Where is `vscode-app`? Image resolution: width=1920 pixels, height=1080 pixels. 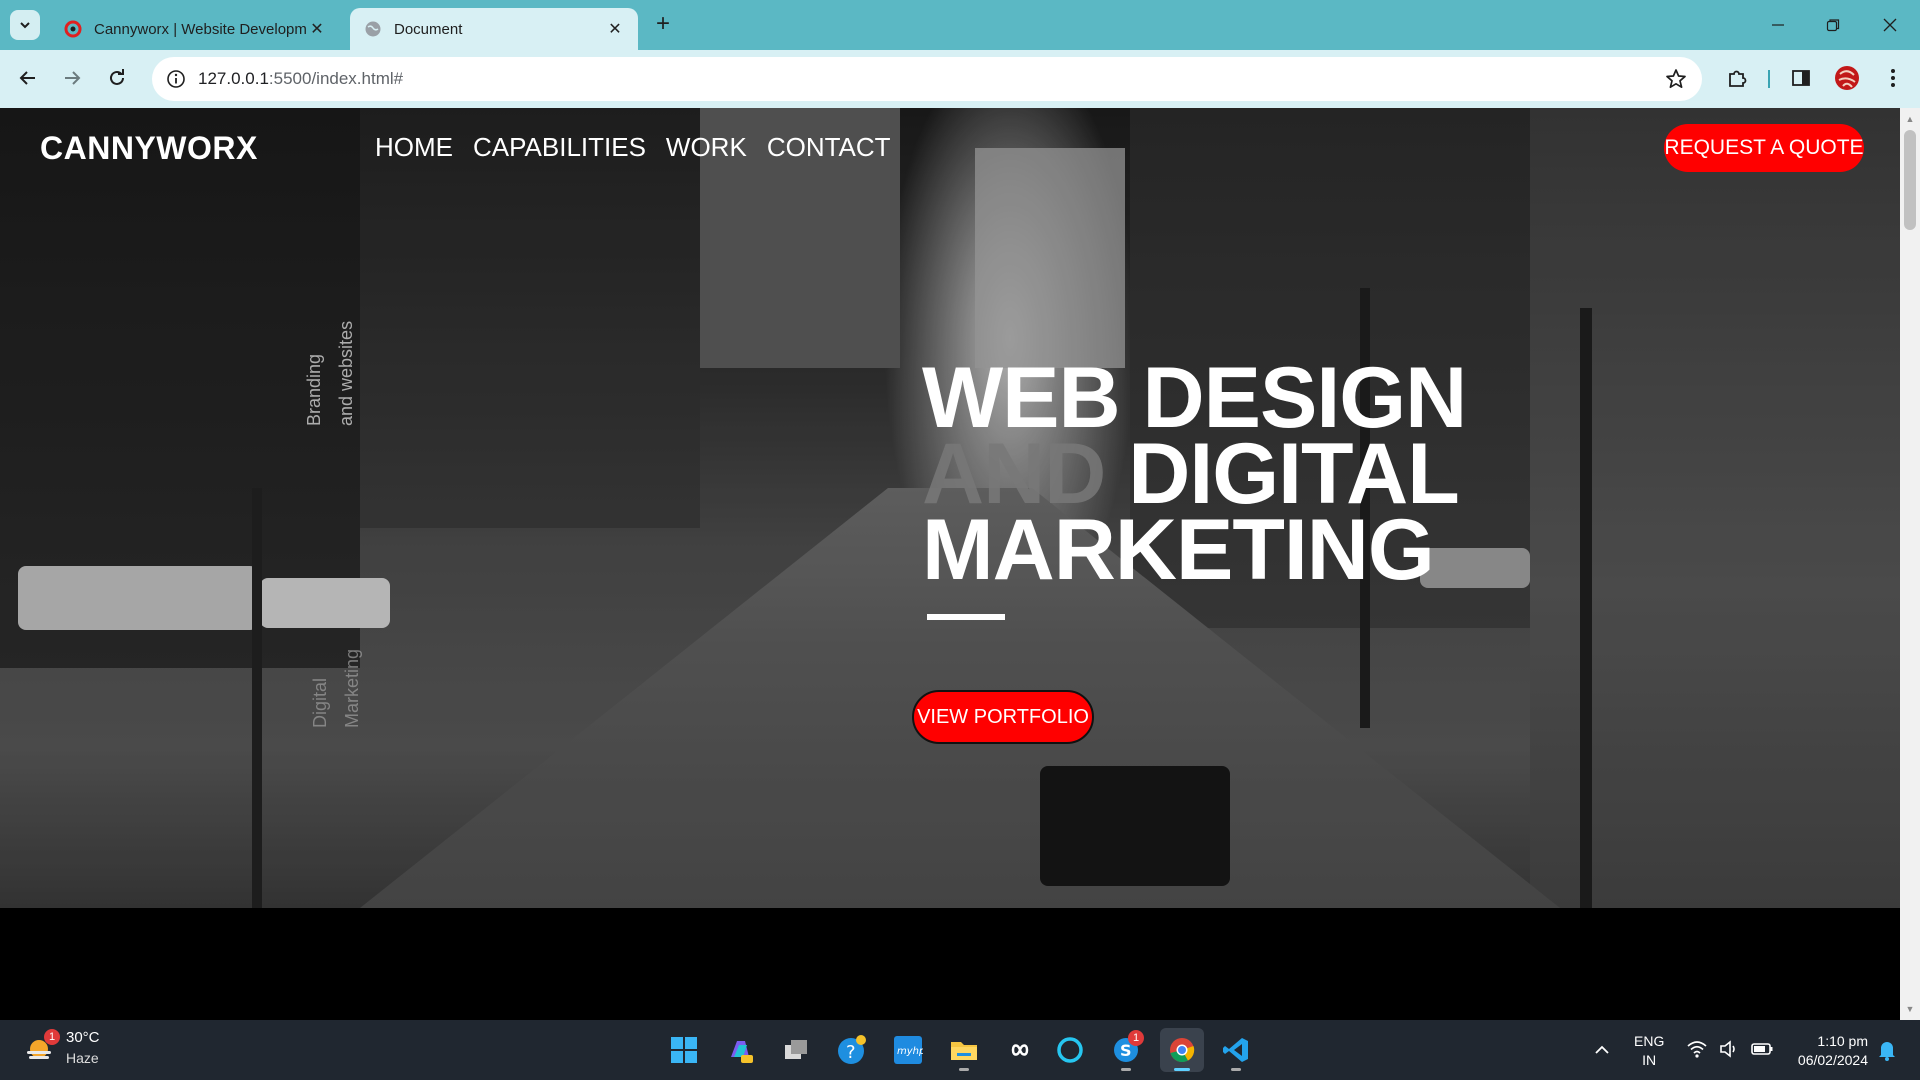
vscode-app is located at coordinates (1236, 1050).